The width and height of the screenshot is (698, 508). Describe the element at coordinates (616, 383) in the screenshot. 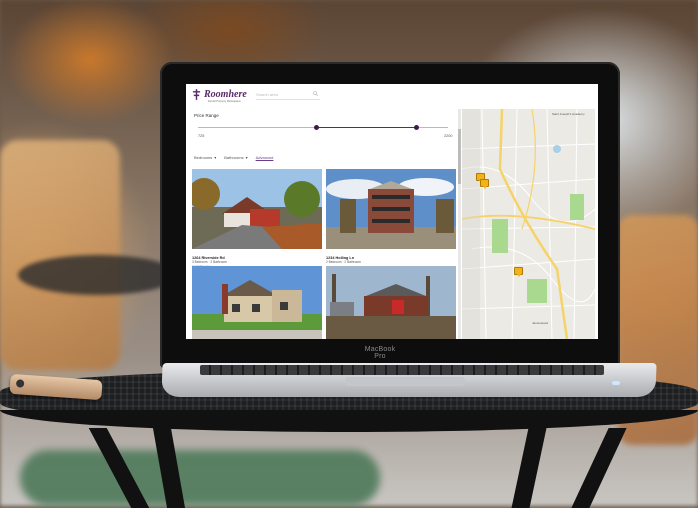

I see `power-indicator` at that location.